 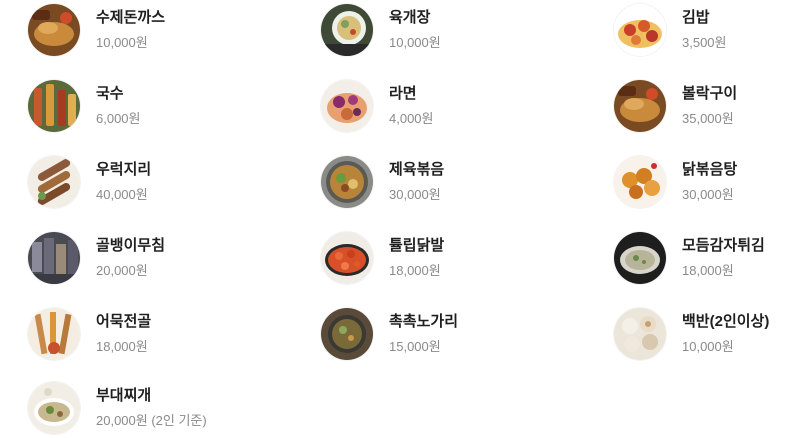 What do you see at coordinates (347, 182) in the screenshot?
I see `stir-fried-pork-icon` at bounding box center [347, 182].